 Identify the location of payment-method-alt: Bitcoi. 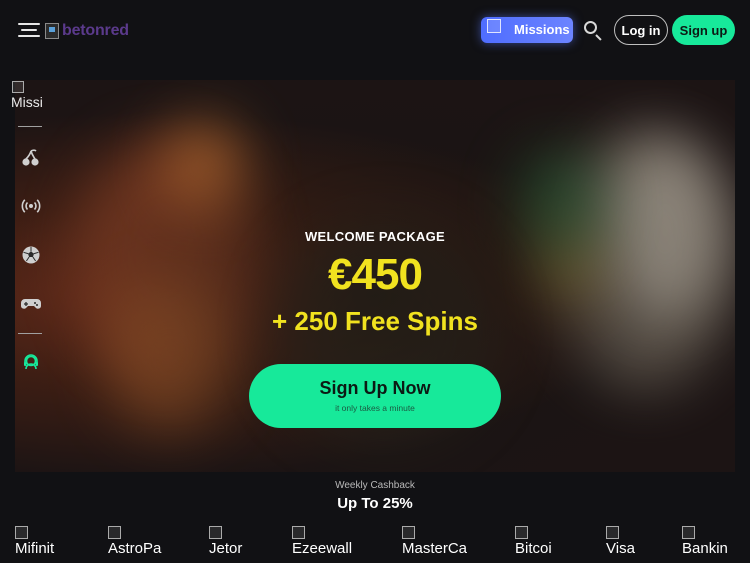
(533, 548).